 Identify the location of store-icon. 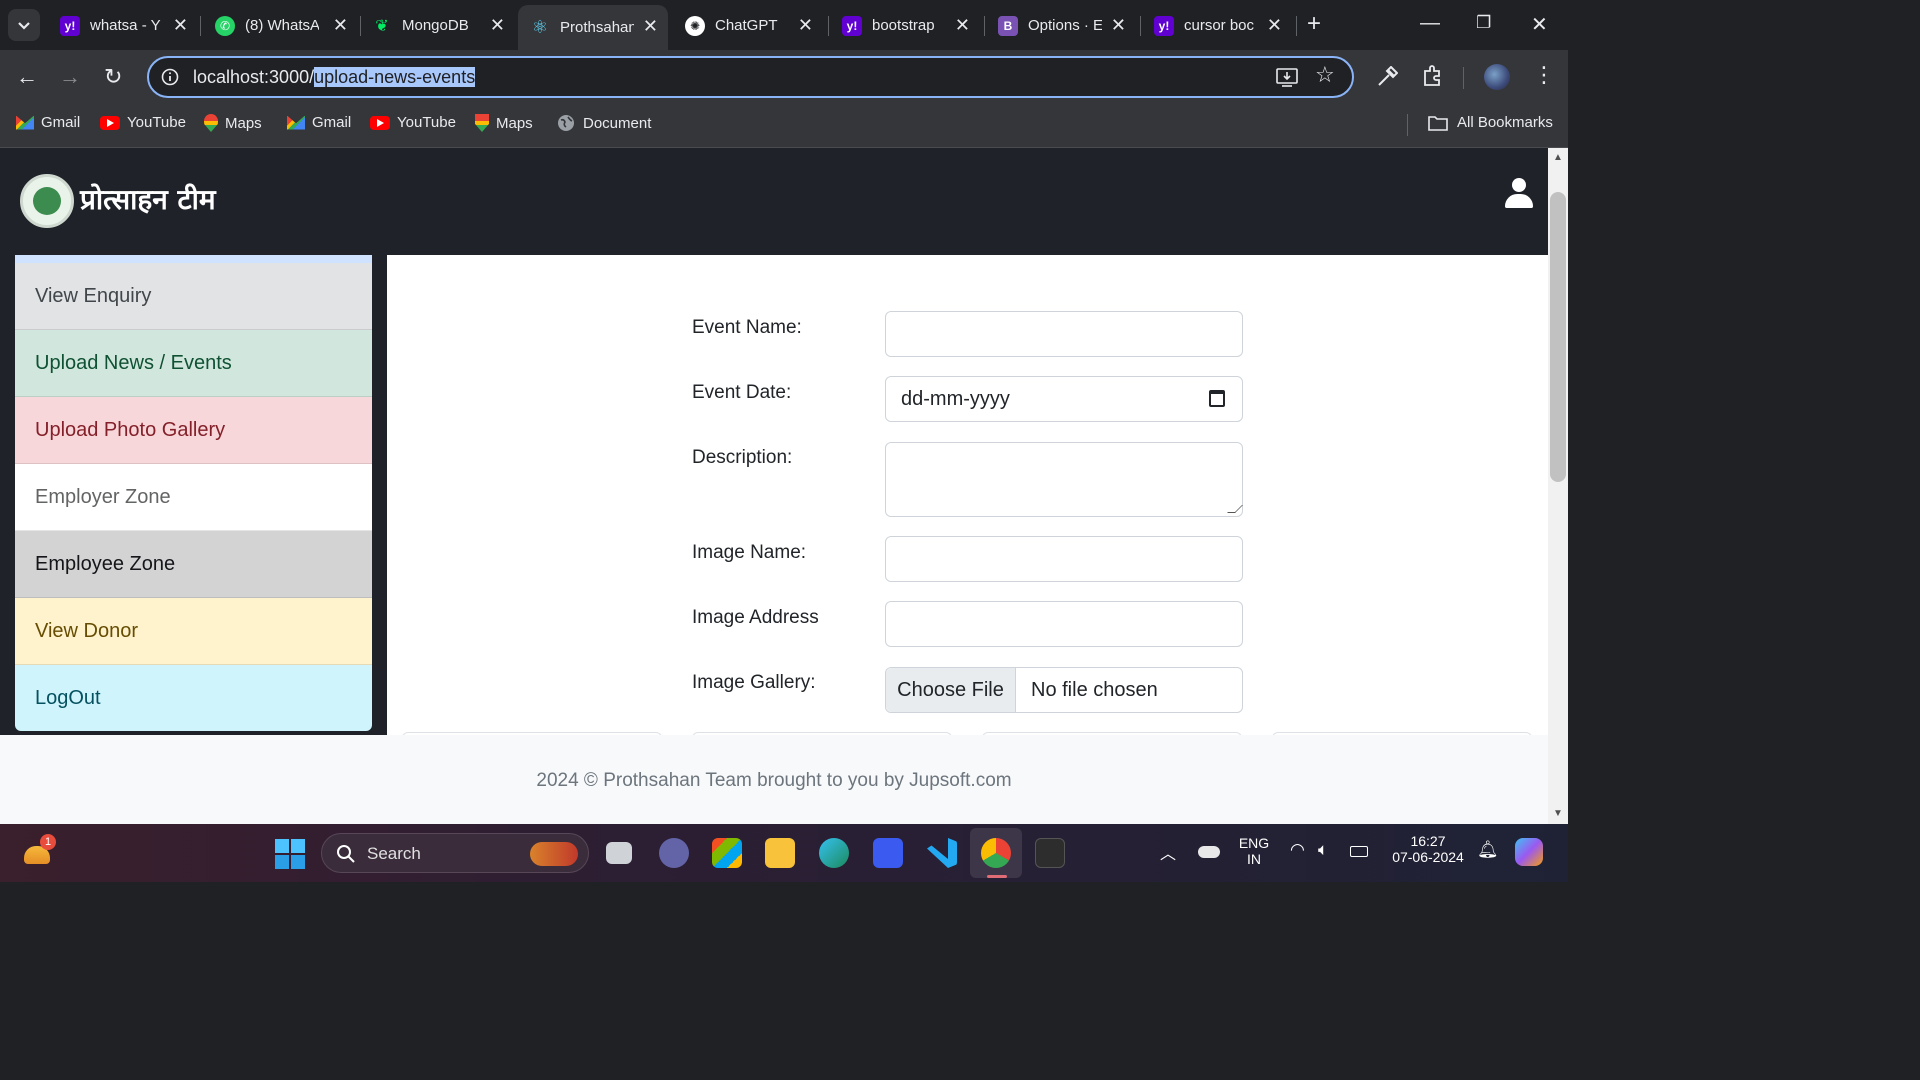
(727, 853).